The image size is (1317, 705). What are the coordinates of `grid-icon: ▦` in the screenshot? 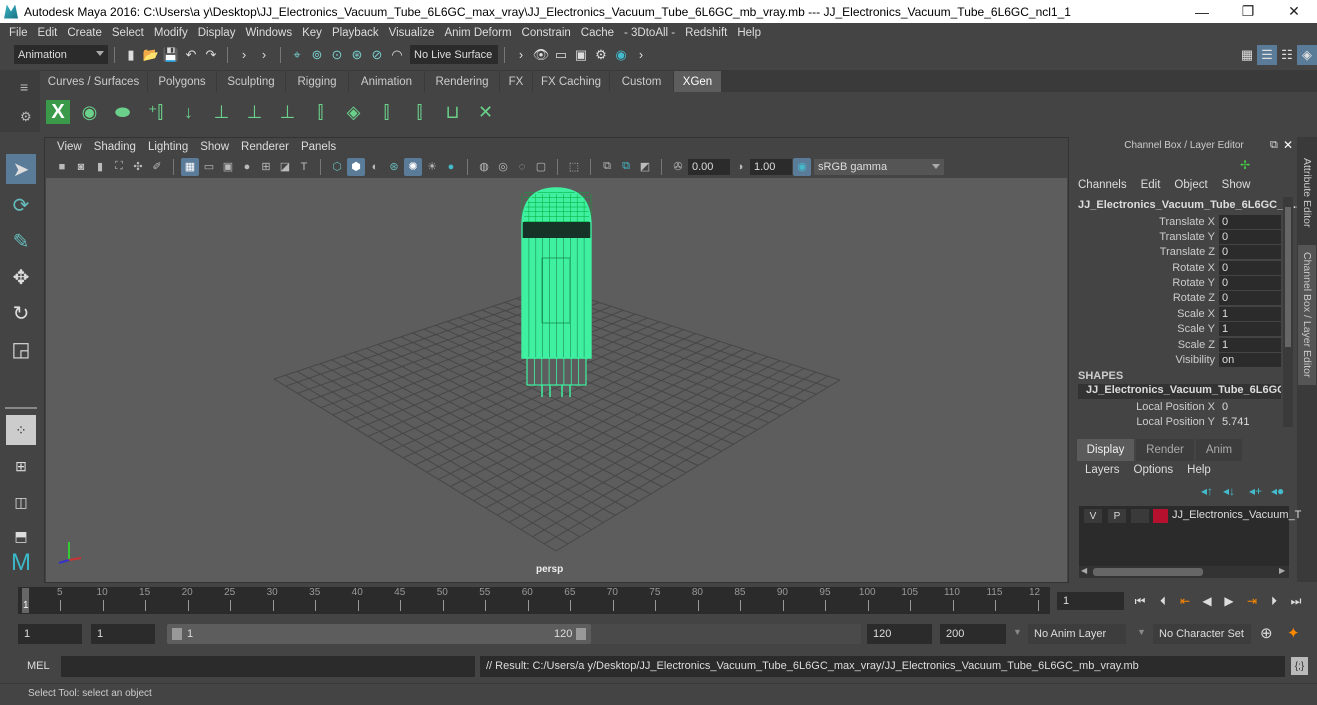 It's located at (190, 166).